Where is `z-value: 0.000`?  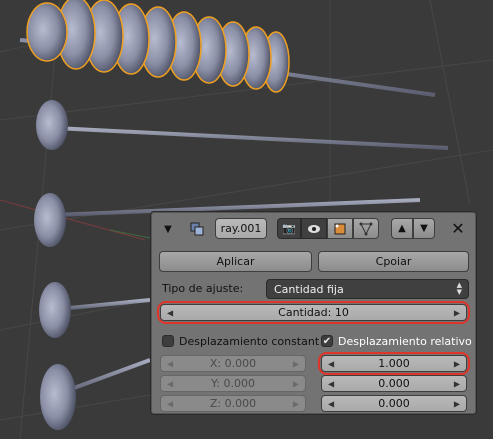
z-value: 0.000 is located at coordinates (240, 403).